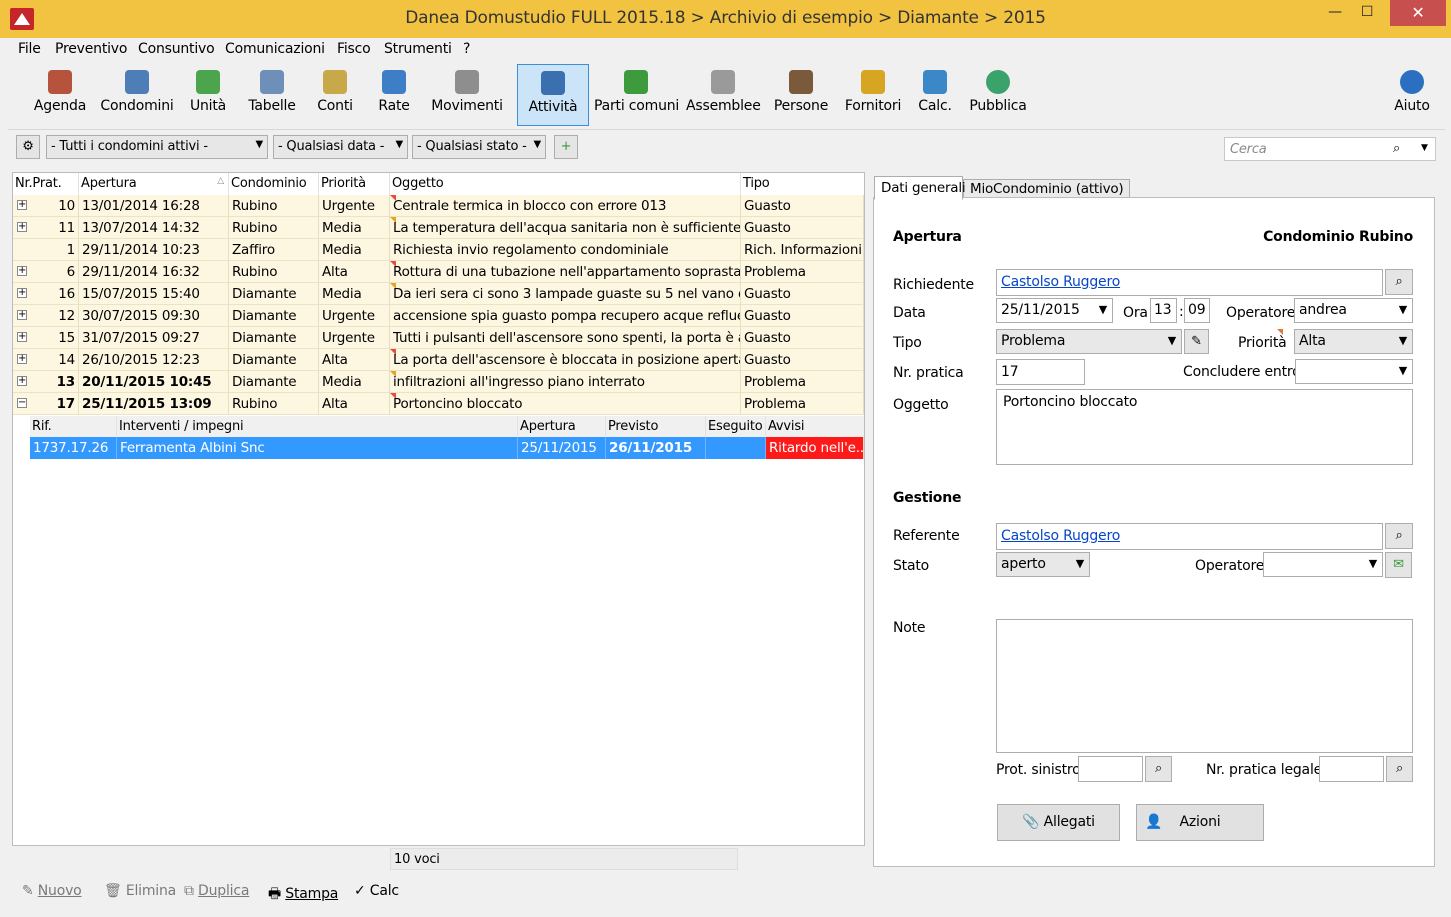 This screenshot has width=1451, height=917. I want to click on house-icon, so click(60, 82).